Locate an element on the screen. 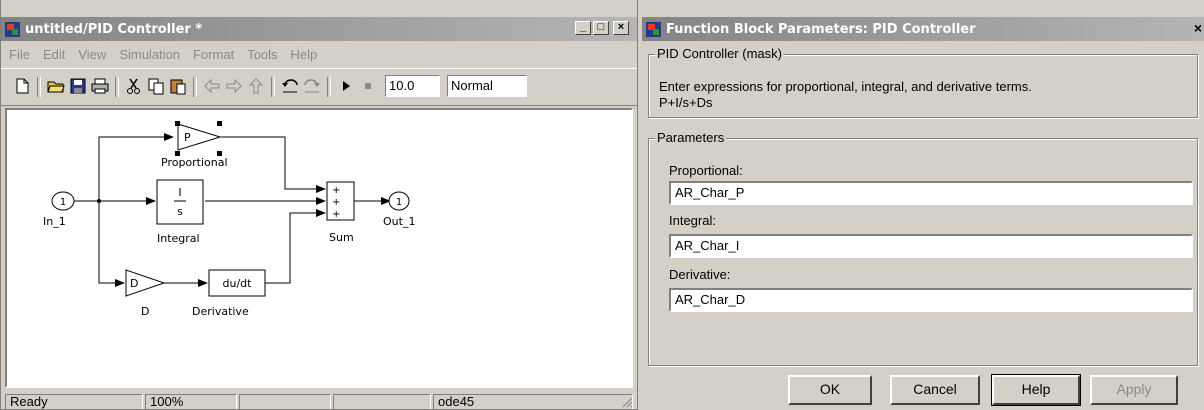 The image size is (1204, 410). sum-block: + + + is located at coordinates (340, 201).